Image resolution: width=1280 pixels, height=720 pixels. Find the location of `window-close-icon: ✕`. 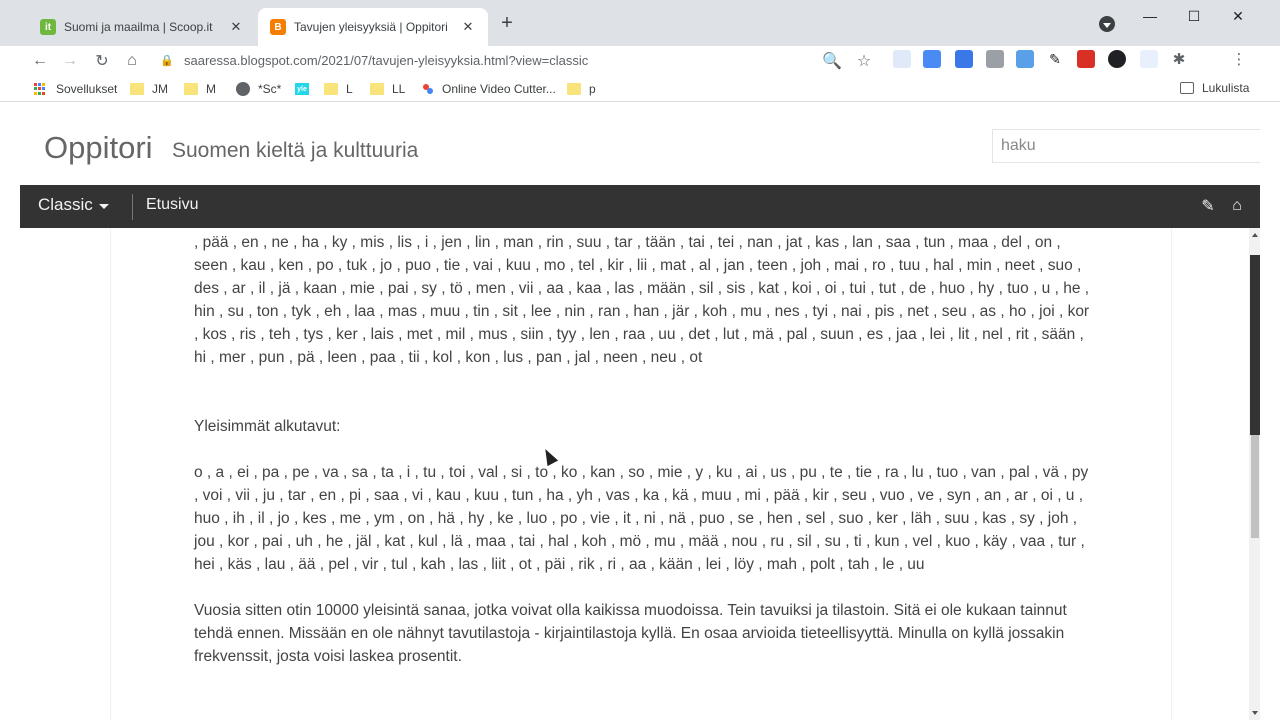

window-close-icon: ✕ is located at coordinates (1238, 16).